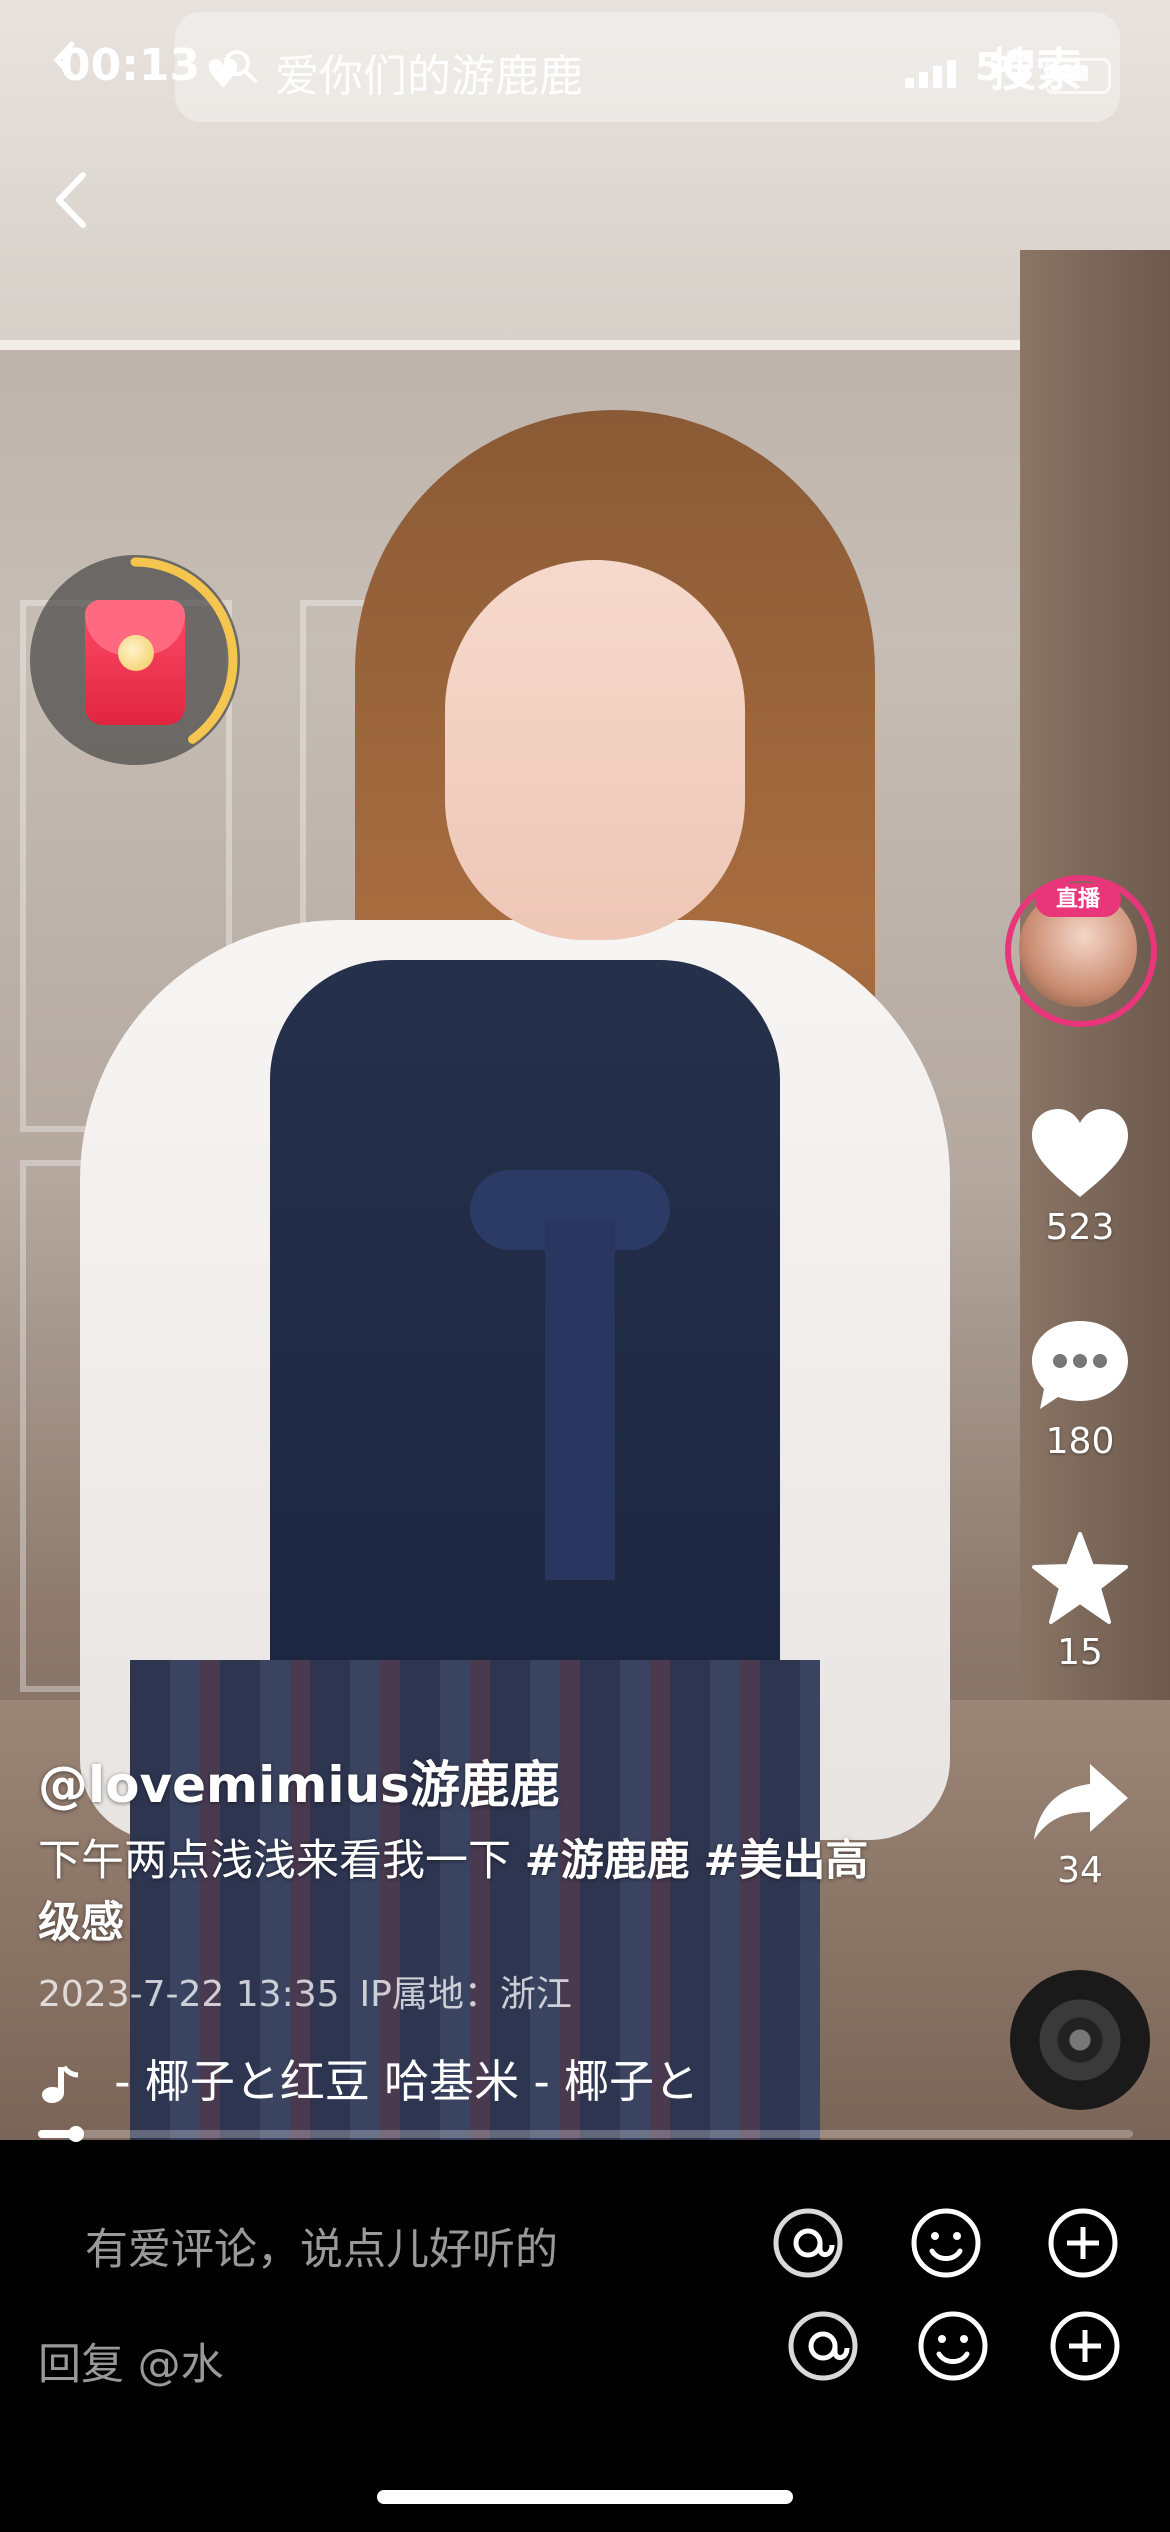 This screenshot has width=1170, height=2532. What do you see at coordinates (585, 2134) in the screenshot?
I see `video-progress-bar` at bounding box center [585, 2134].